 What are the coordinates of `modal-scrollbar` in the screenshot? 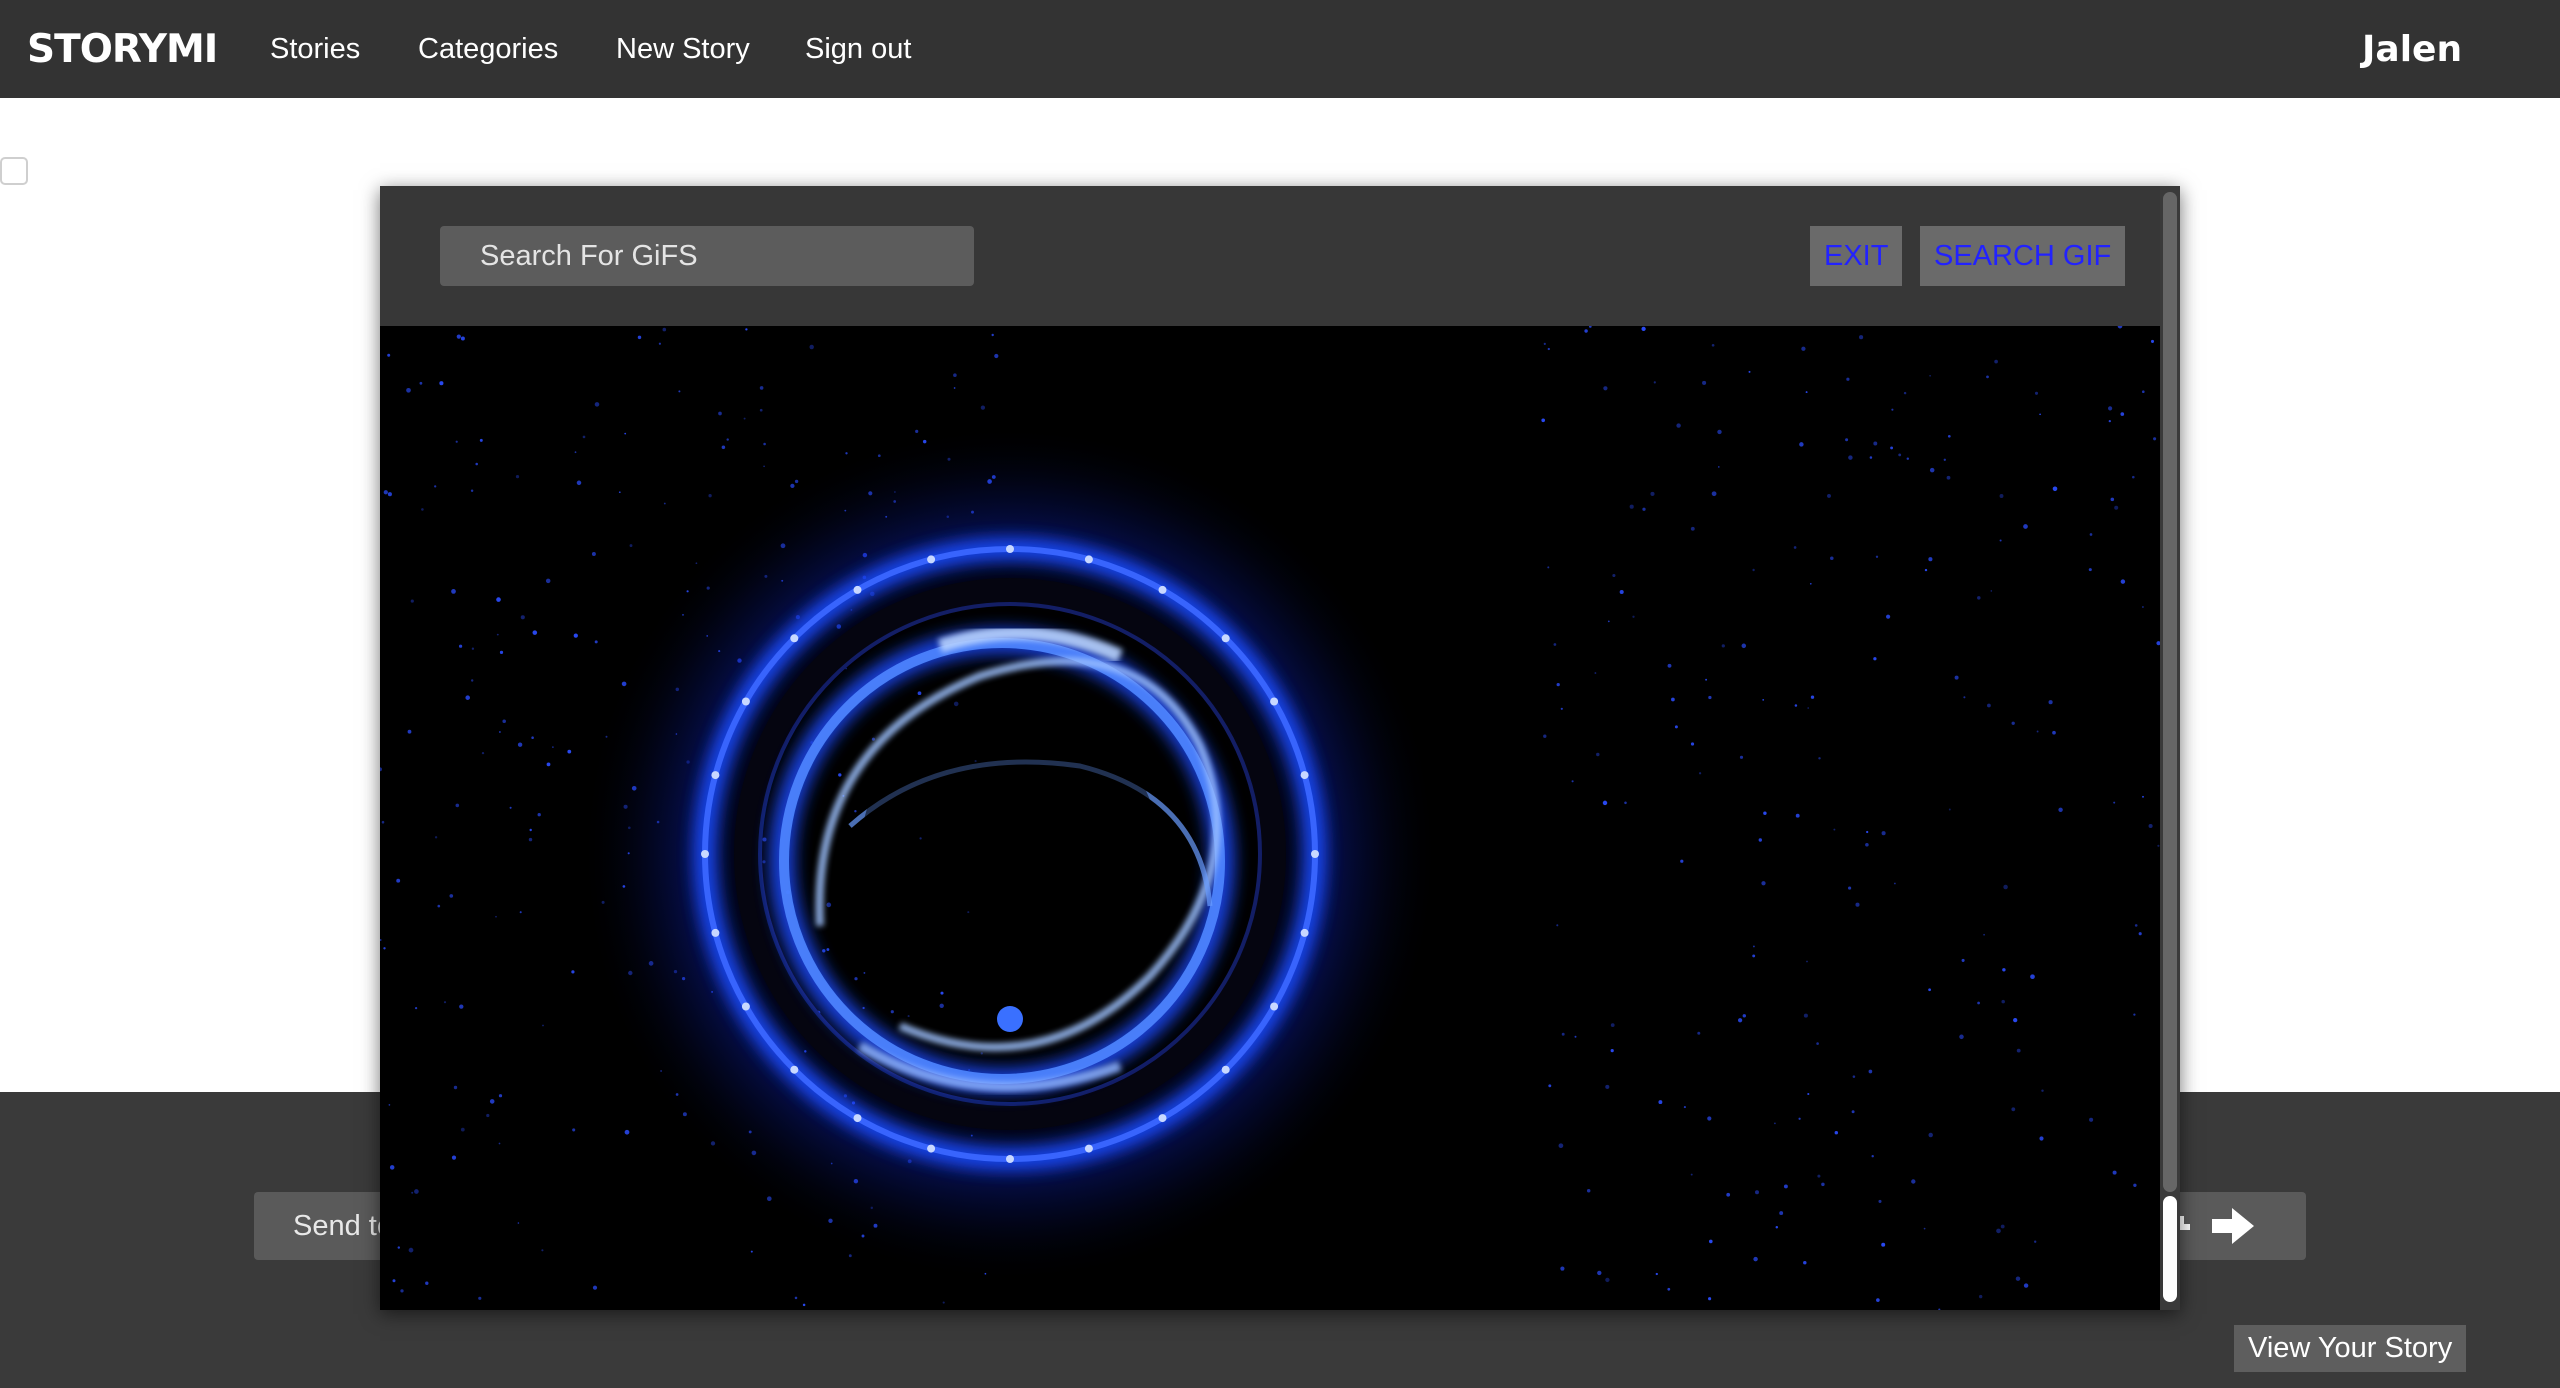 It's located at (2170, 748).